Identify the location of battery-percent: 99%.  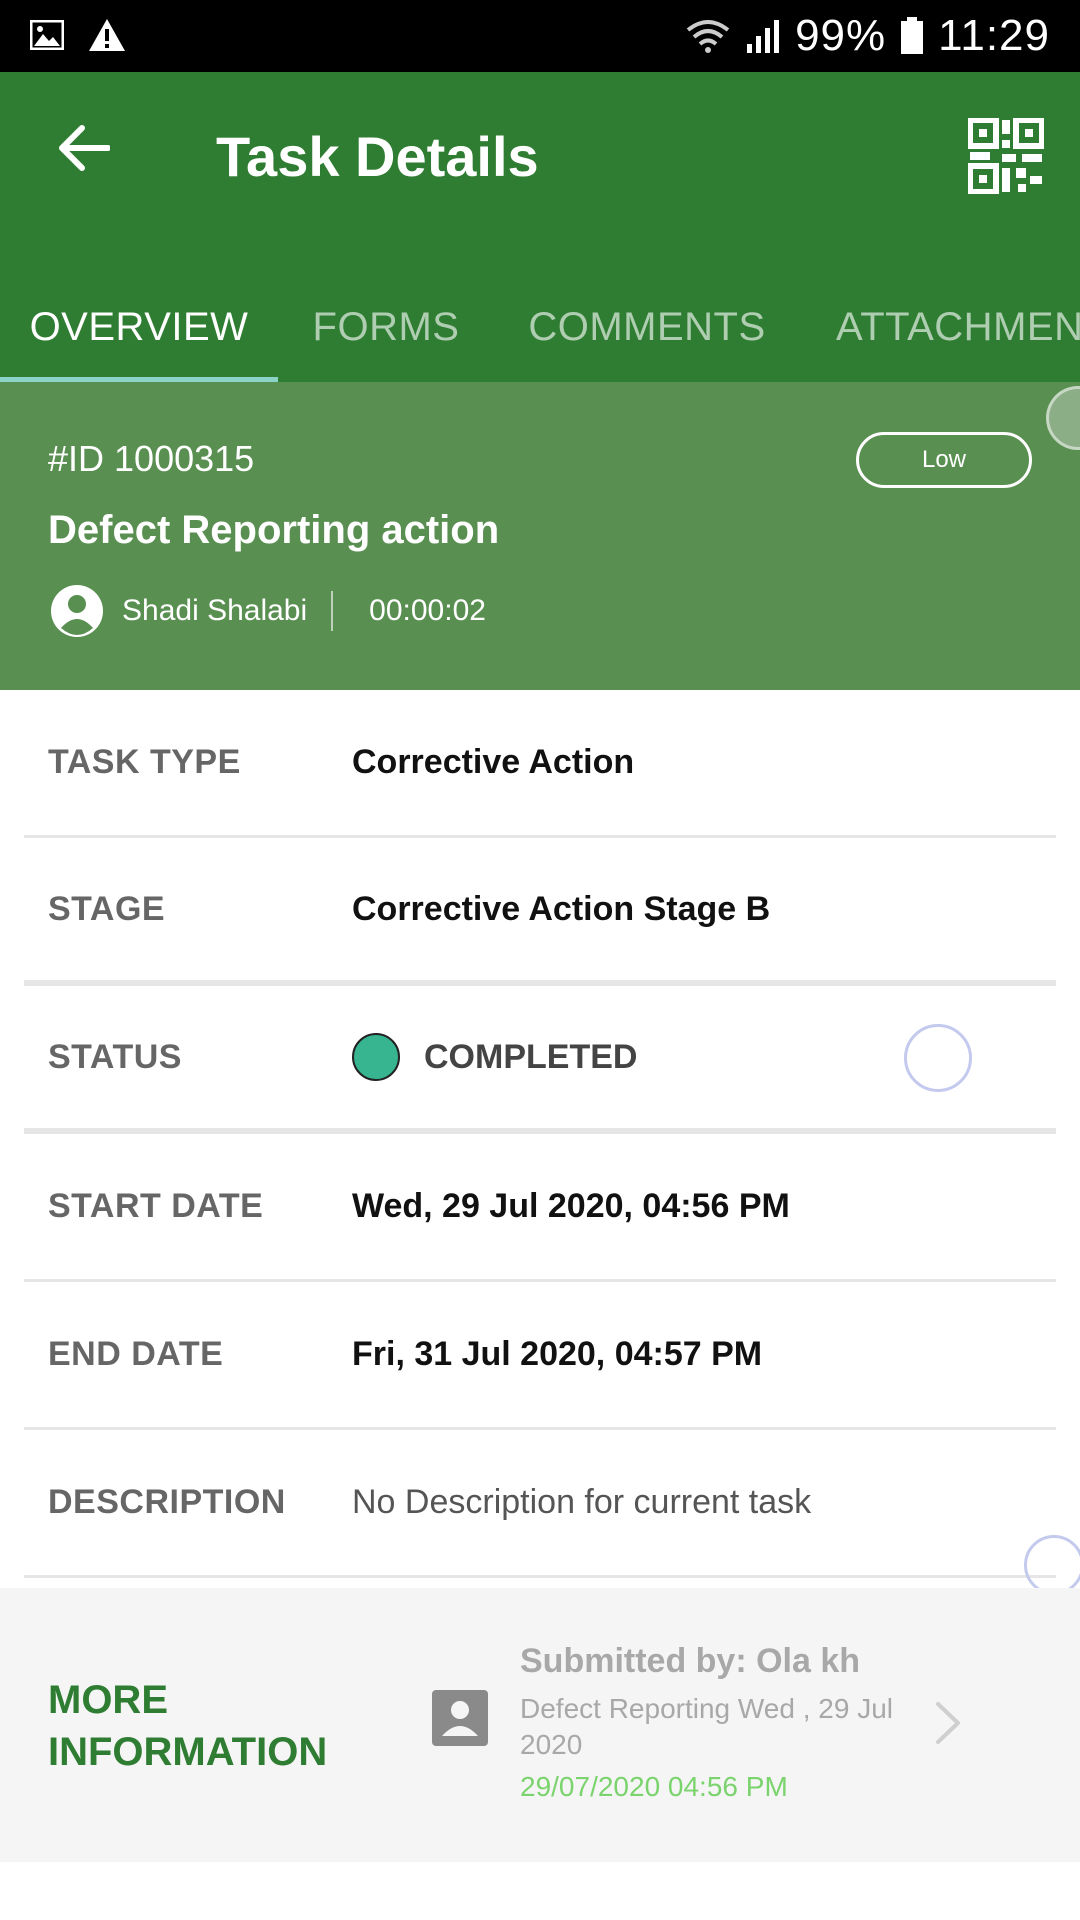
(841, 35).